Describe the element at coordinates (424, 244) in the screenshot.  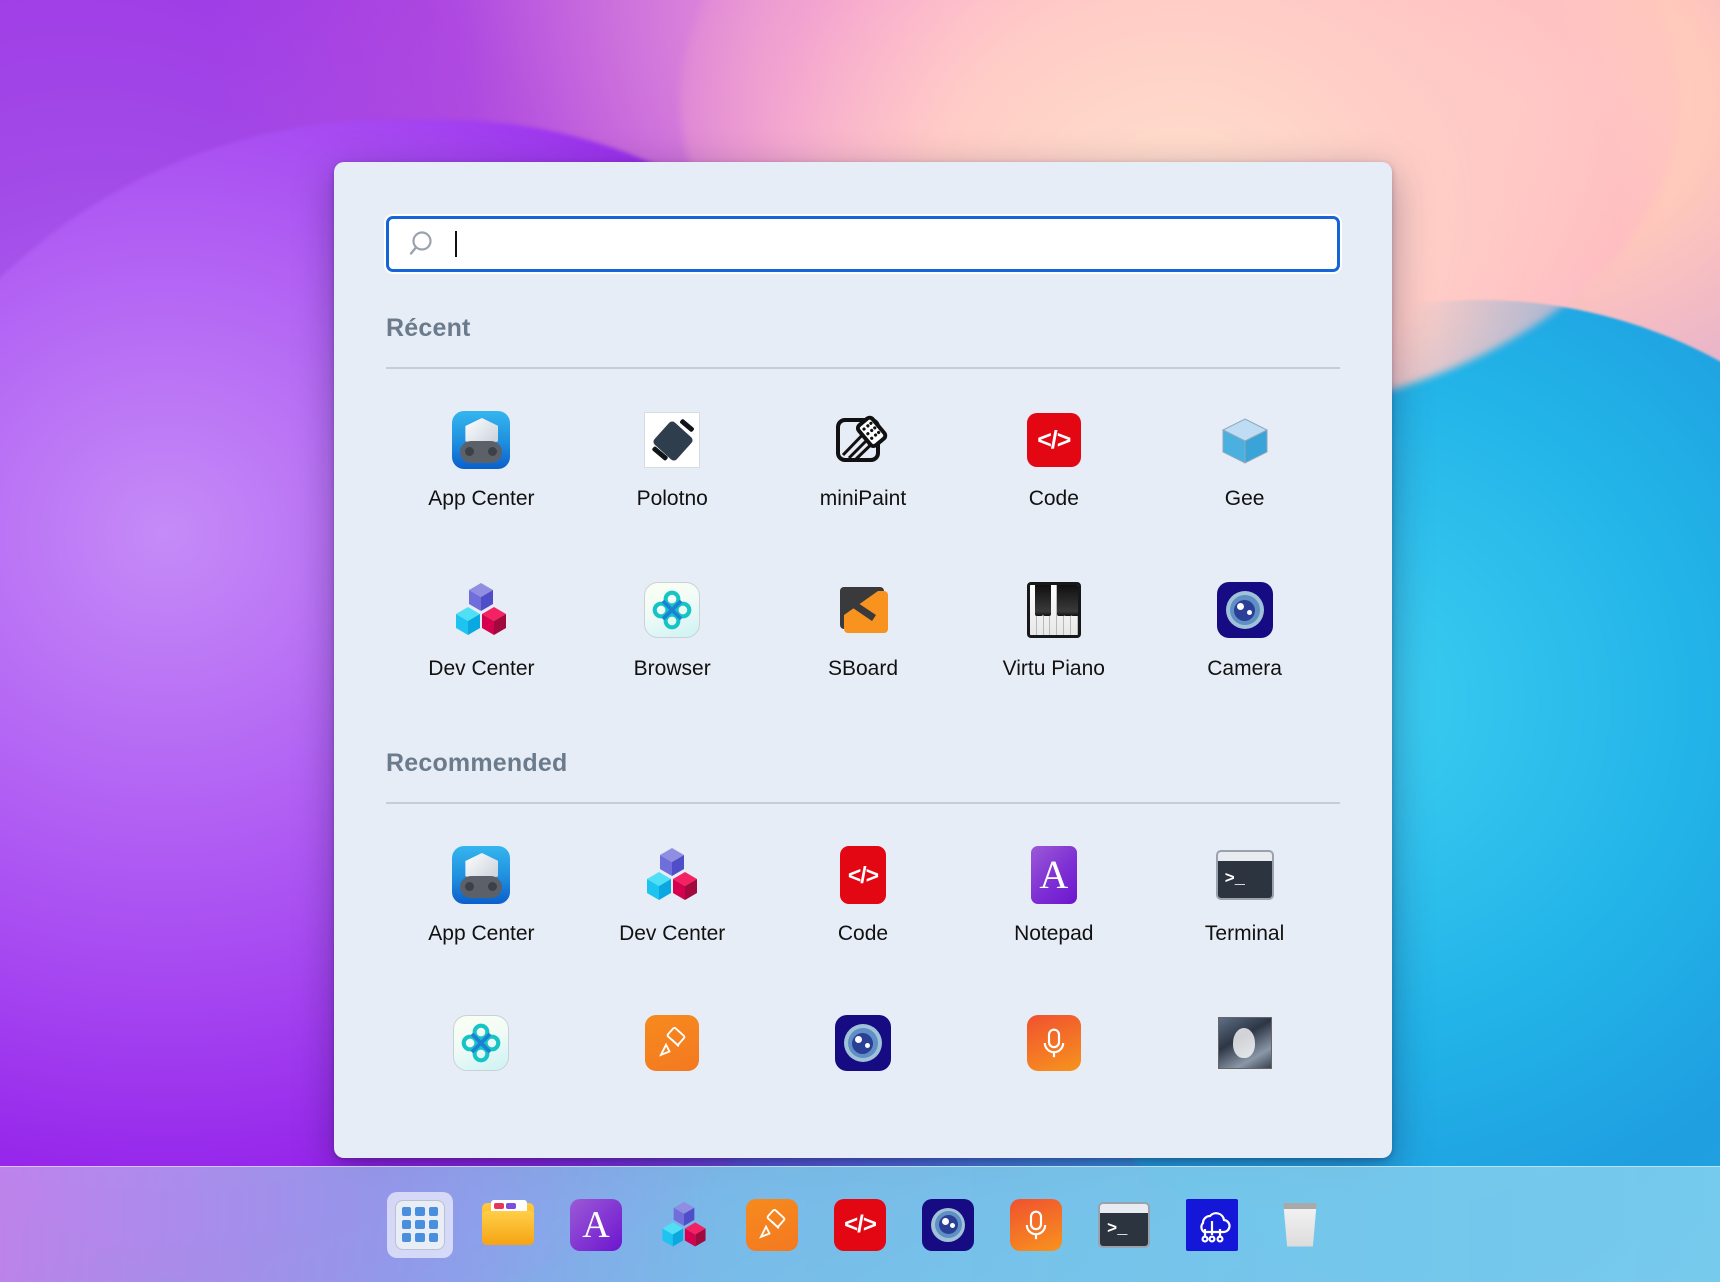
I see `search-icon` at that location.